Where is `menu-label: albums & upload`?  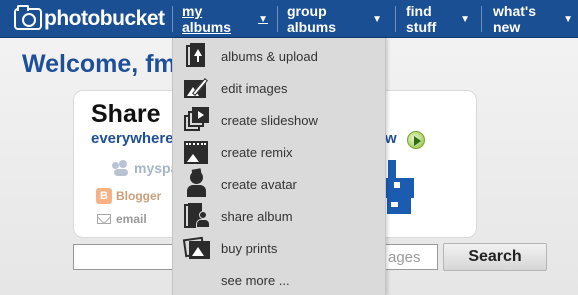 menu-label: albums & upload is located at coordinates (269, 56).